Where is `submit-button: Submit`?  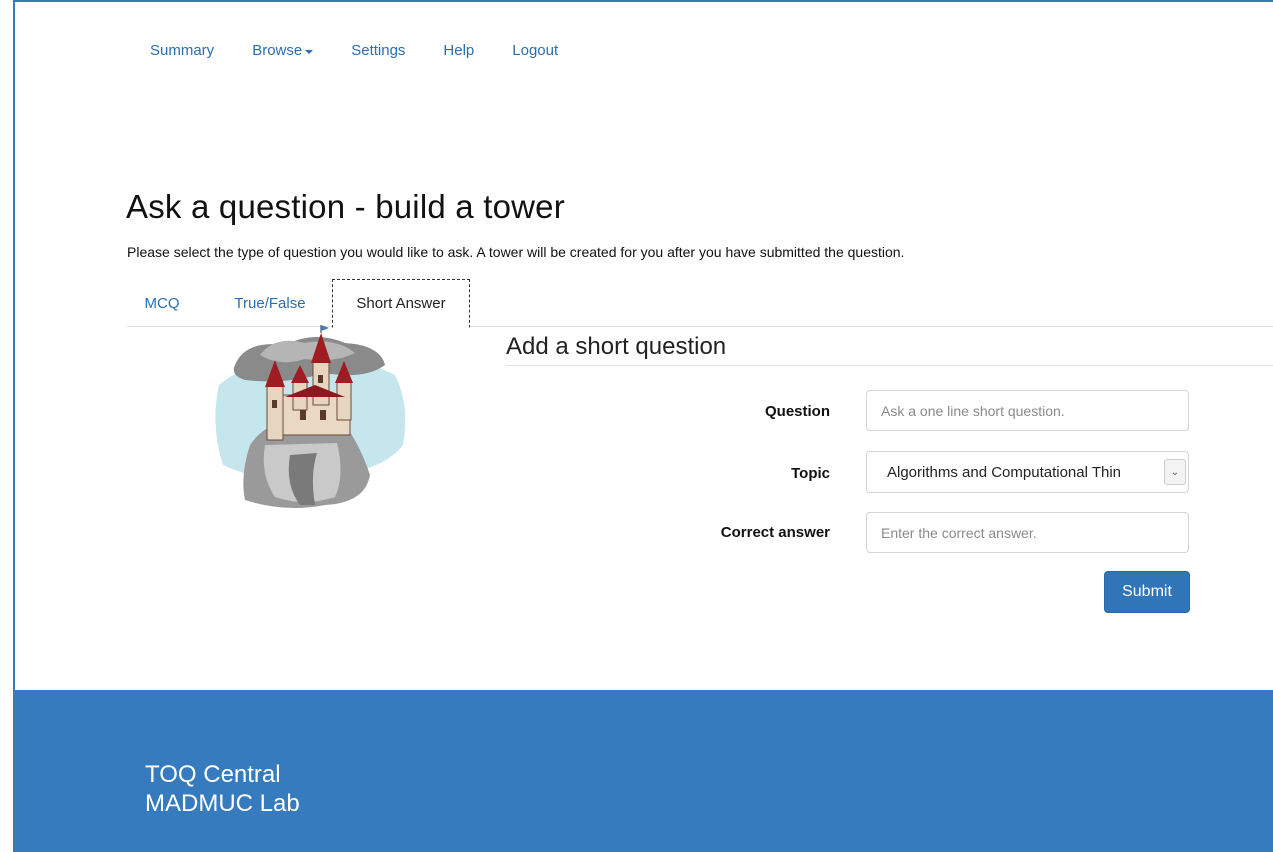
submit-button: Submit is located at coordinates (1147, 592).